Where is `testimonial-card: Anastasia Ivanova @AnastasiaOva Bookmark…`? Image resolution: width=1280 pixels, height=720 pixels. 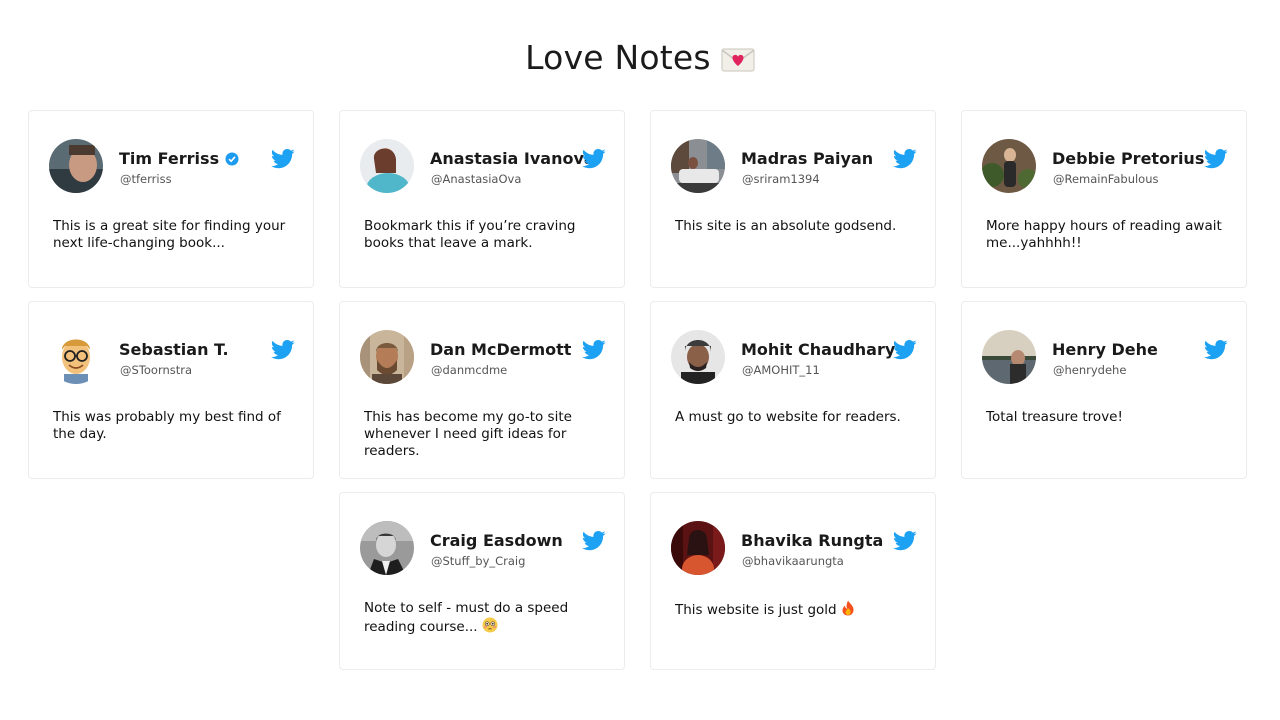 testimonial-card: Anastasia Ivanova @AnastasiaOva Bookmark… is located at coordinates (482, 199).